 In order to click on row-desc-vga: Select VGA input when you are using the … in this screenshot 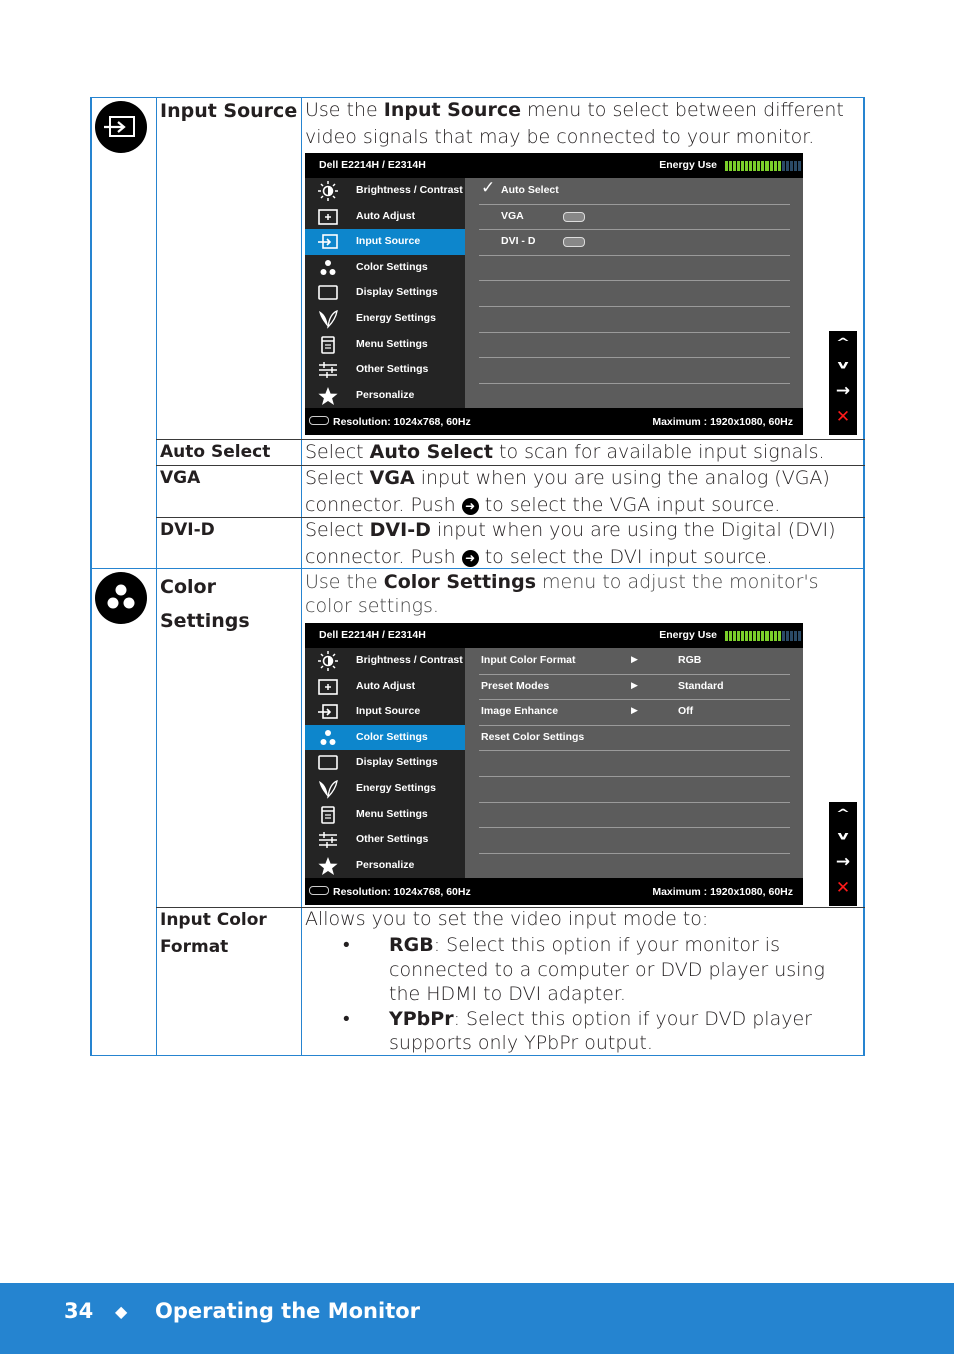, I will do `click(582, 492)`.